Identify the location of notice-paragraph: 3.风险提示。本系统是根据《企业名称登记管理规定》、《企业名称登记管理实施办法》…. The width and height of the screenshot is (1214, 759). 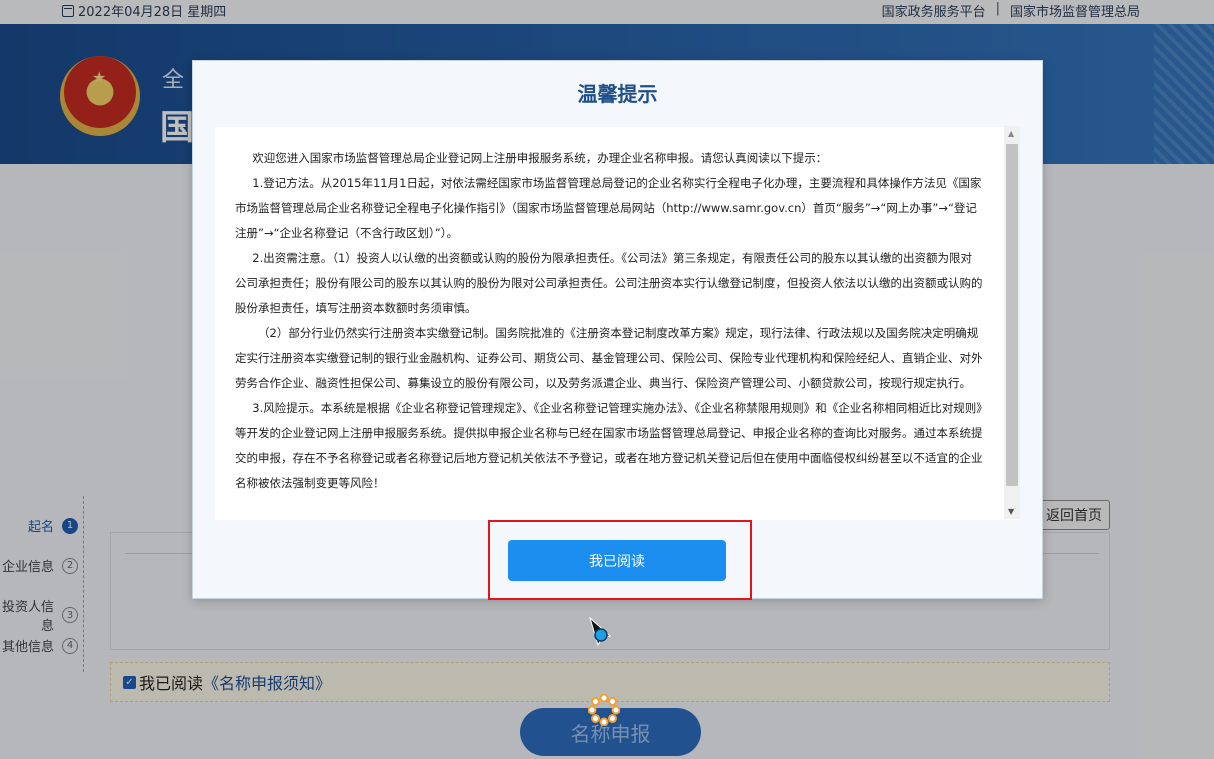
(609, 445).